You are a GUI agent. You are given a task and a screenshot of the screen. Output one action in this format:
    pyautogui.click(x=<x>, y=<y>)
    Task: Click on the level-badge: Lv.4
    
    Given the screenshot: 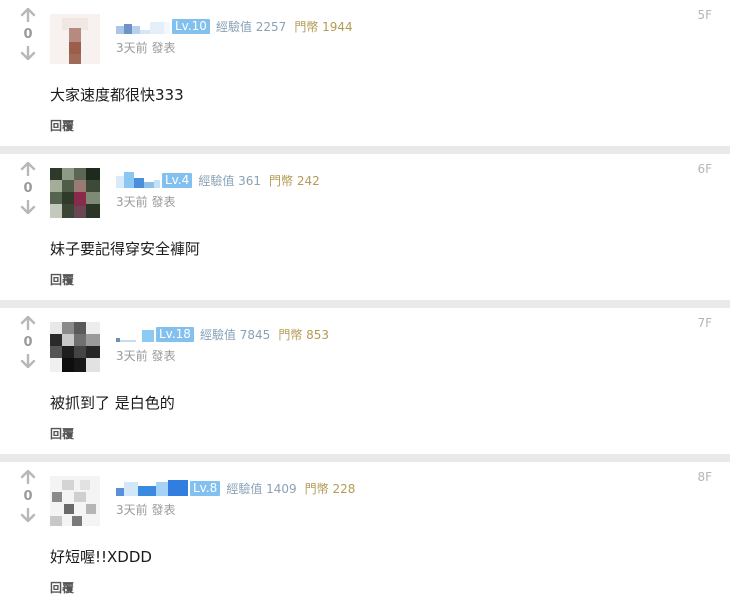 What is the action you would take?
    pyautogui.click(x=177, y=180)
    